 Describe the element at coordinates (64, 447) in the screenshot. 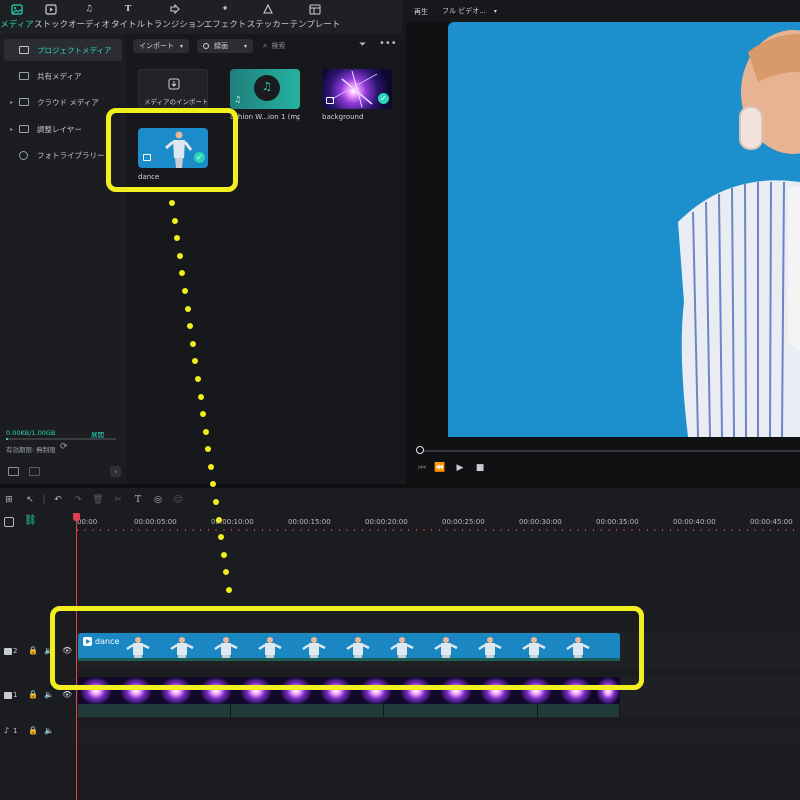

I see `refresh-icon: ⟳` at that location.